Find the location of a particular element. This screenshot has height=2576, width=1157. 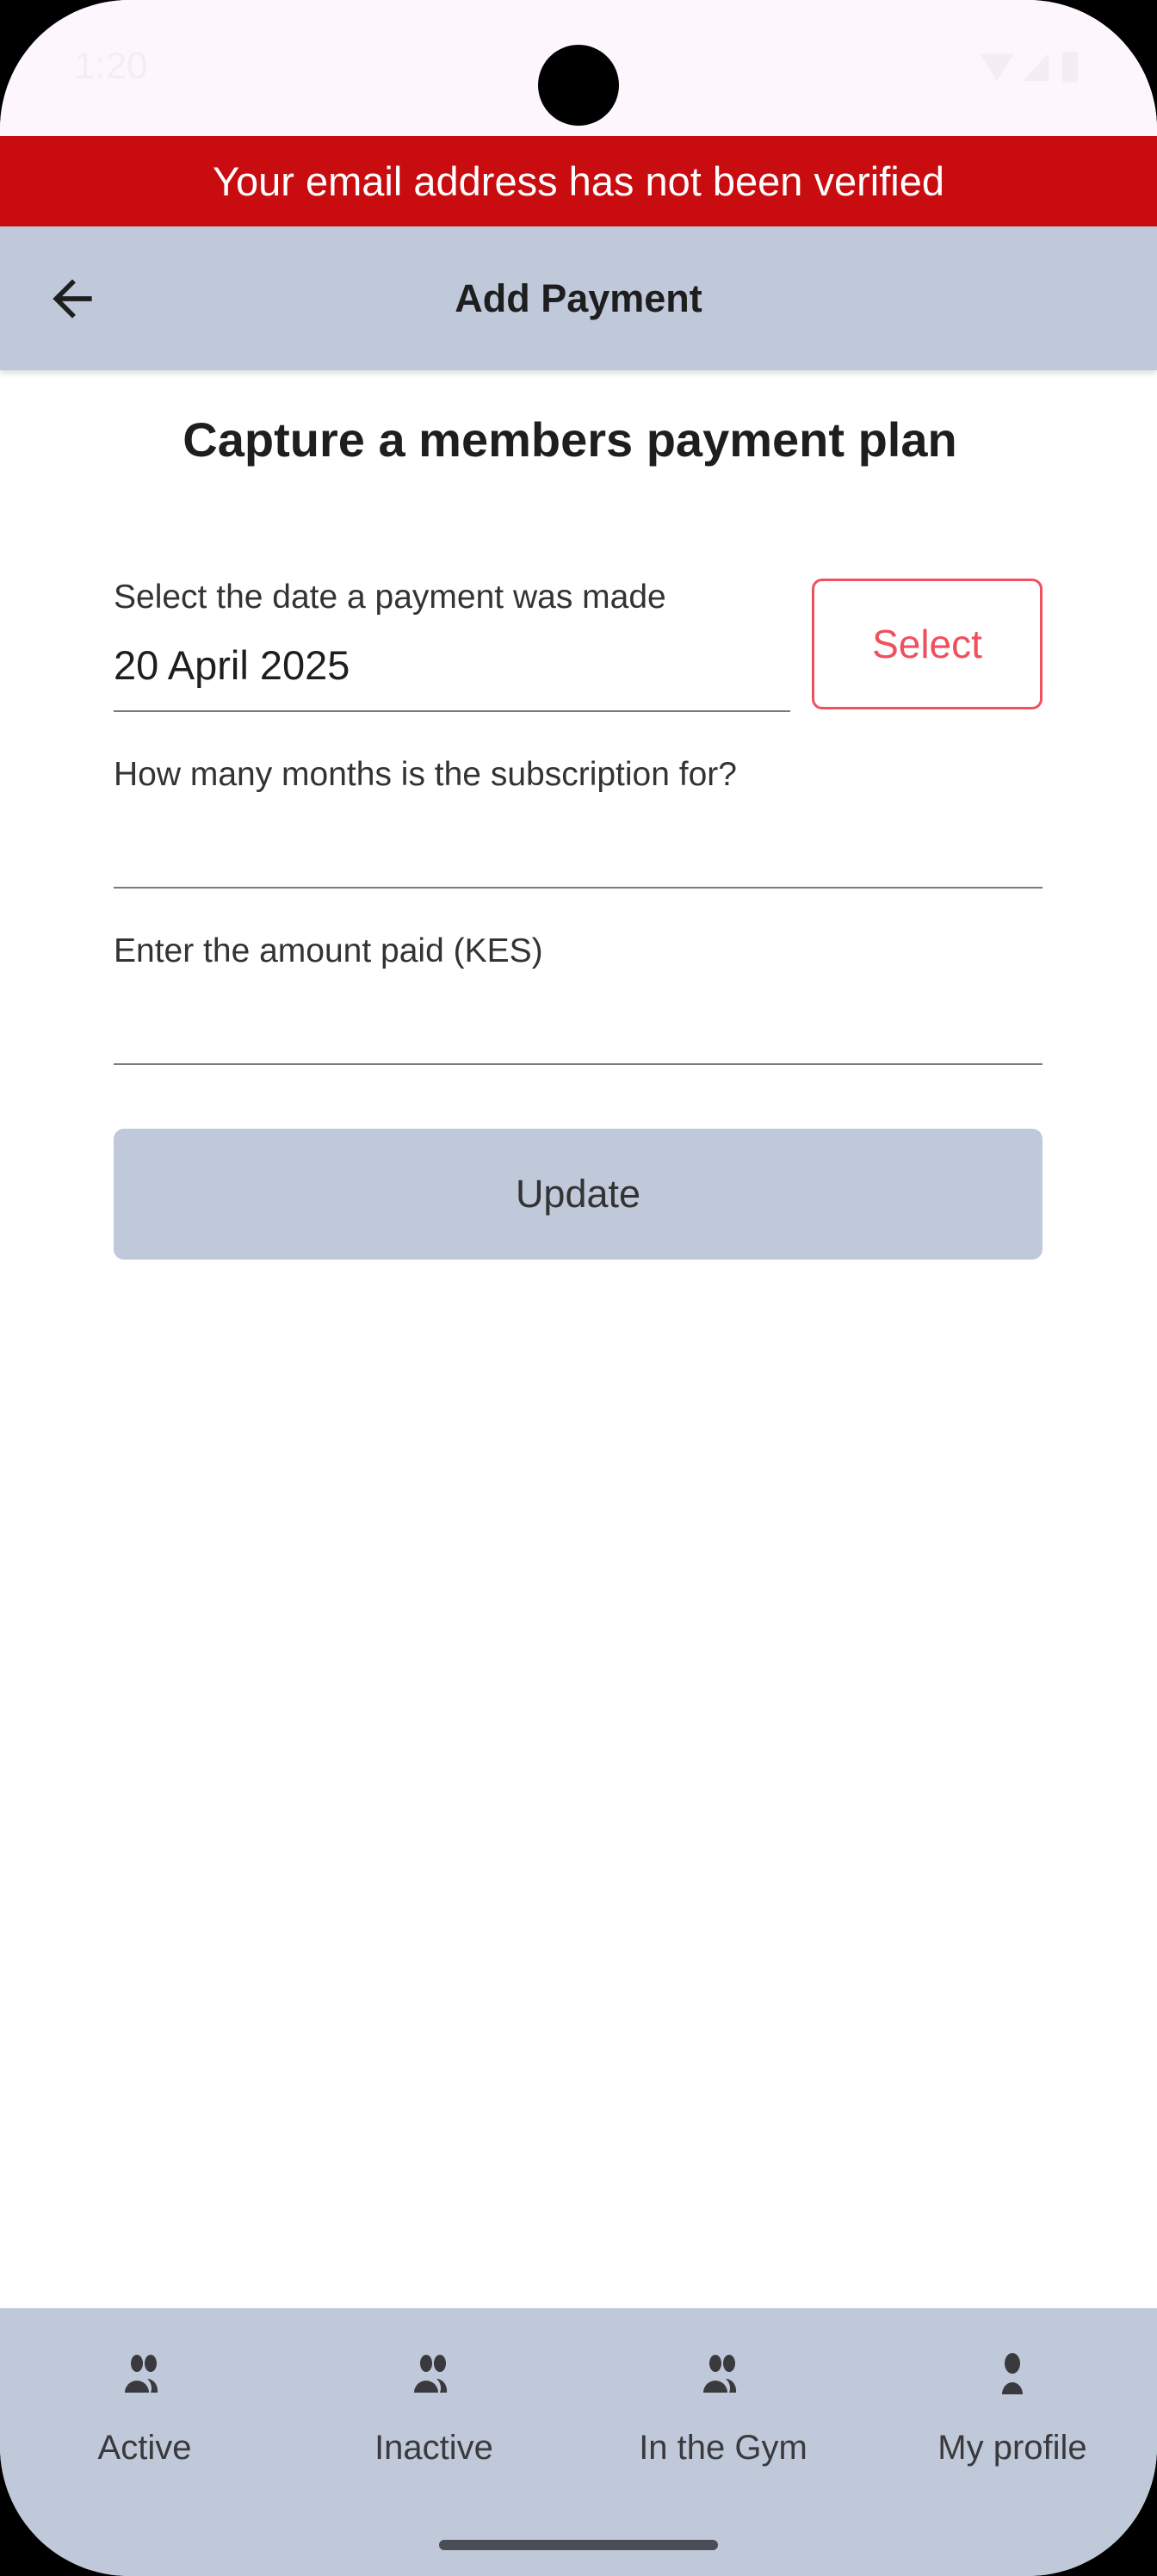

bottom-nav: Active Inactive In the Gym My profile is located at coordinates (579, 2442).